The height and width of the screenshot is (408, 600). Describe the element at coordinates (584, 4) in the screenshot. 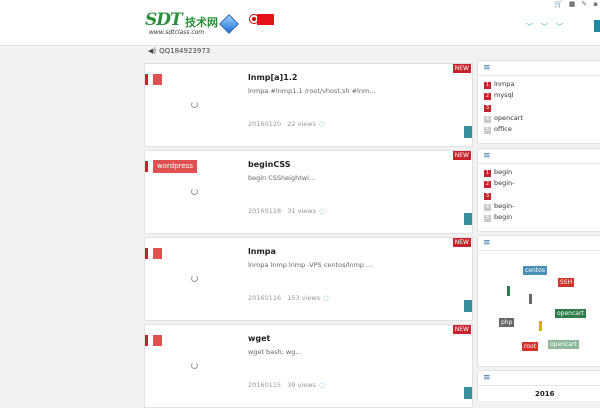

I see `wrench-icon: ✎` at that location.